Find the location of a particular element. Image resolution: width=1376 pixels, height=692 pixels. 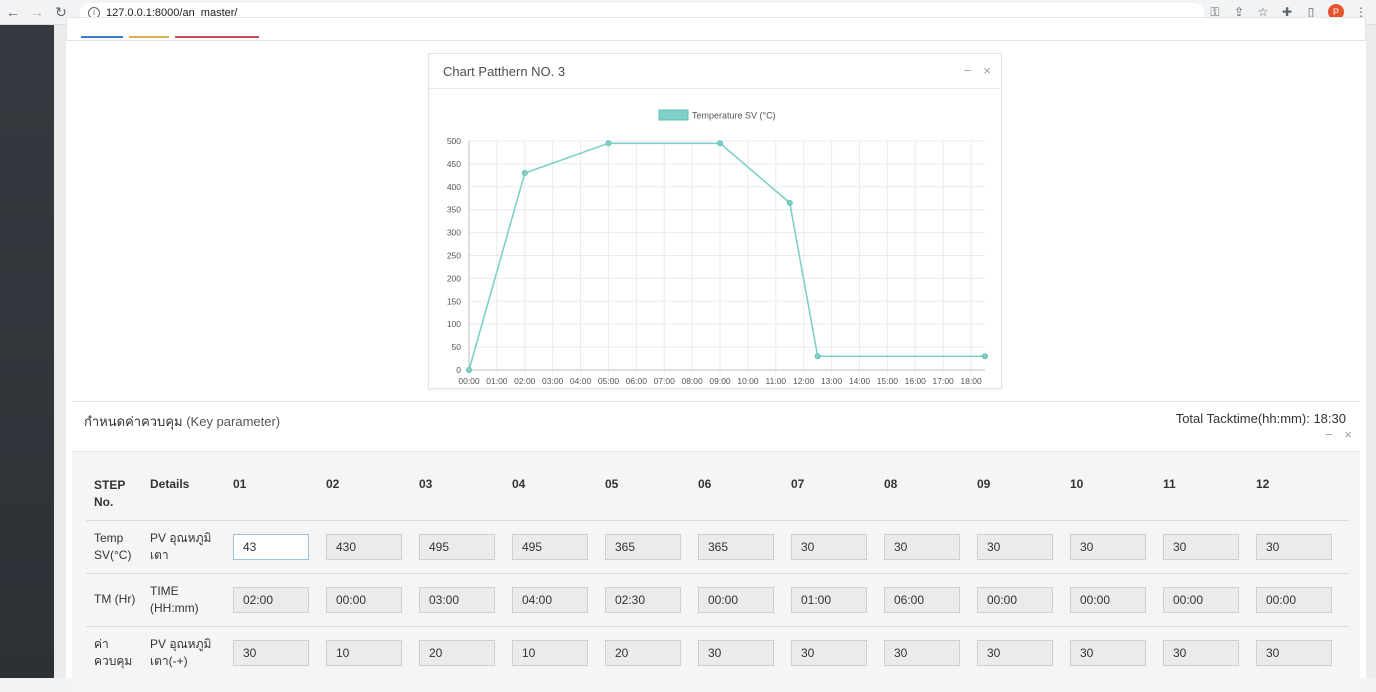

top-tab-strip is located at coordinates (716, 29).